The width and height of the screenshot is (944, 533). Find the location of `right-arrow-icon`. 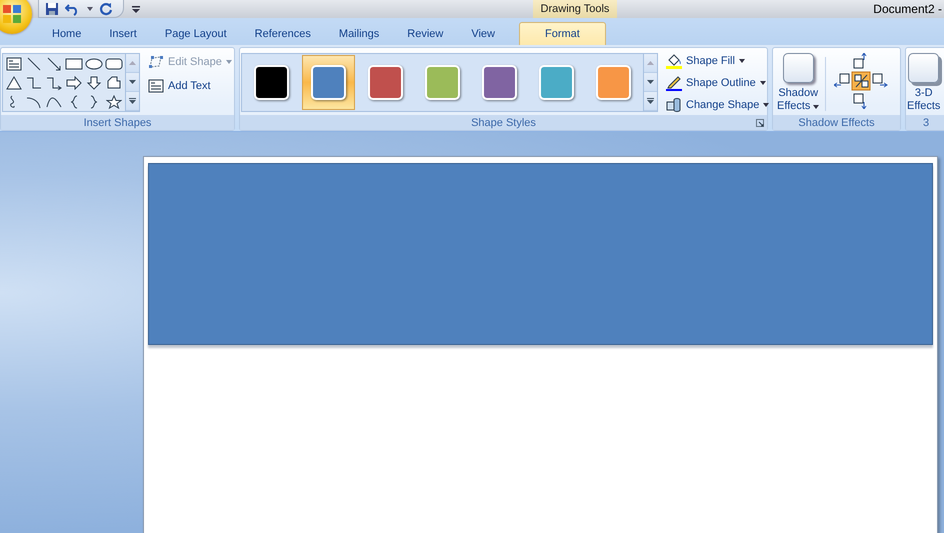

right-arrow-icon is located at coordinates (74, 83).